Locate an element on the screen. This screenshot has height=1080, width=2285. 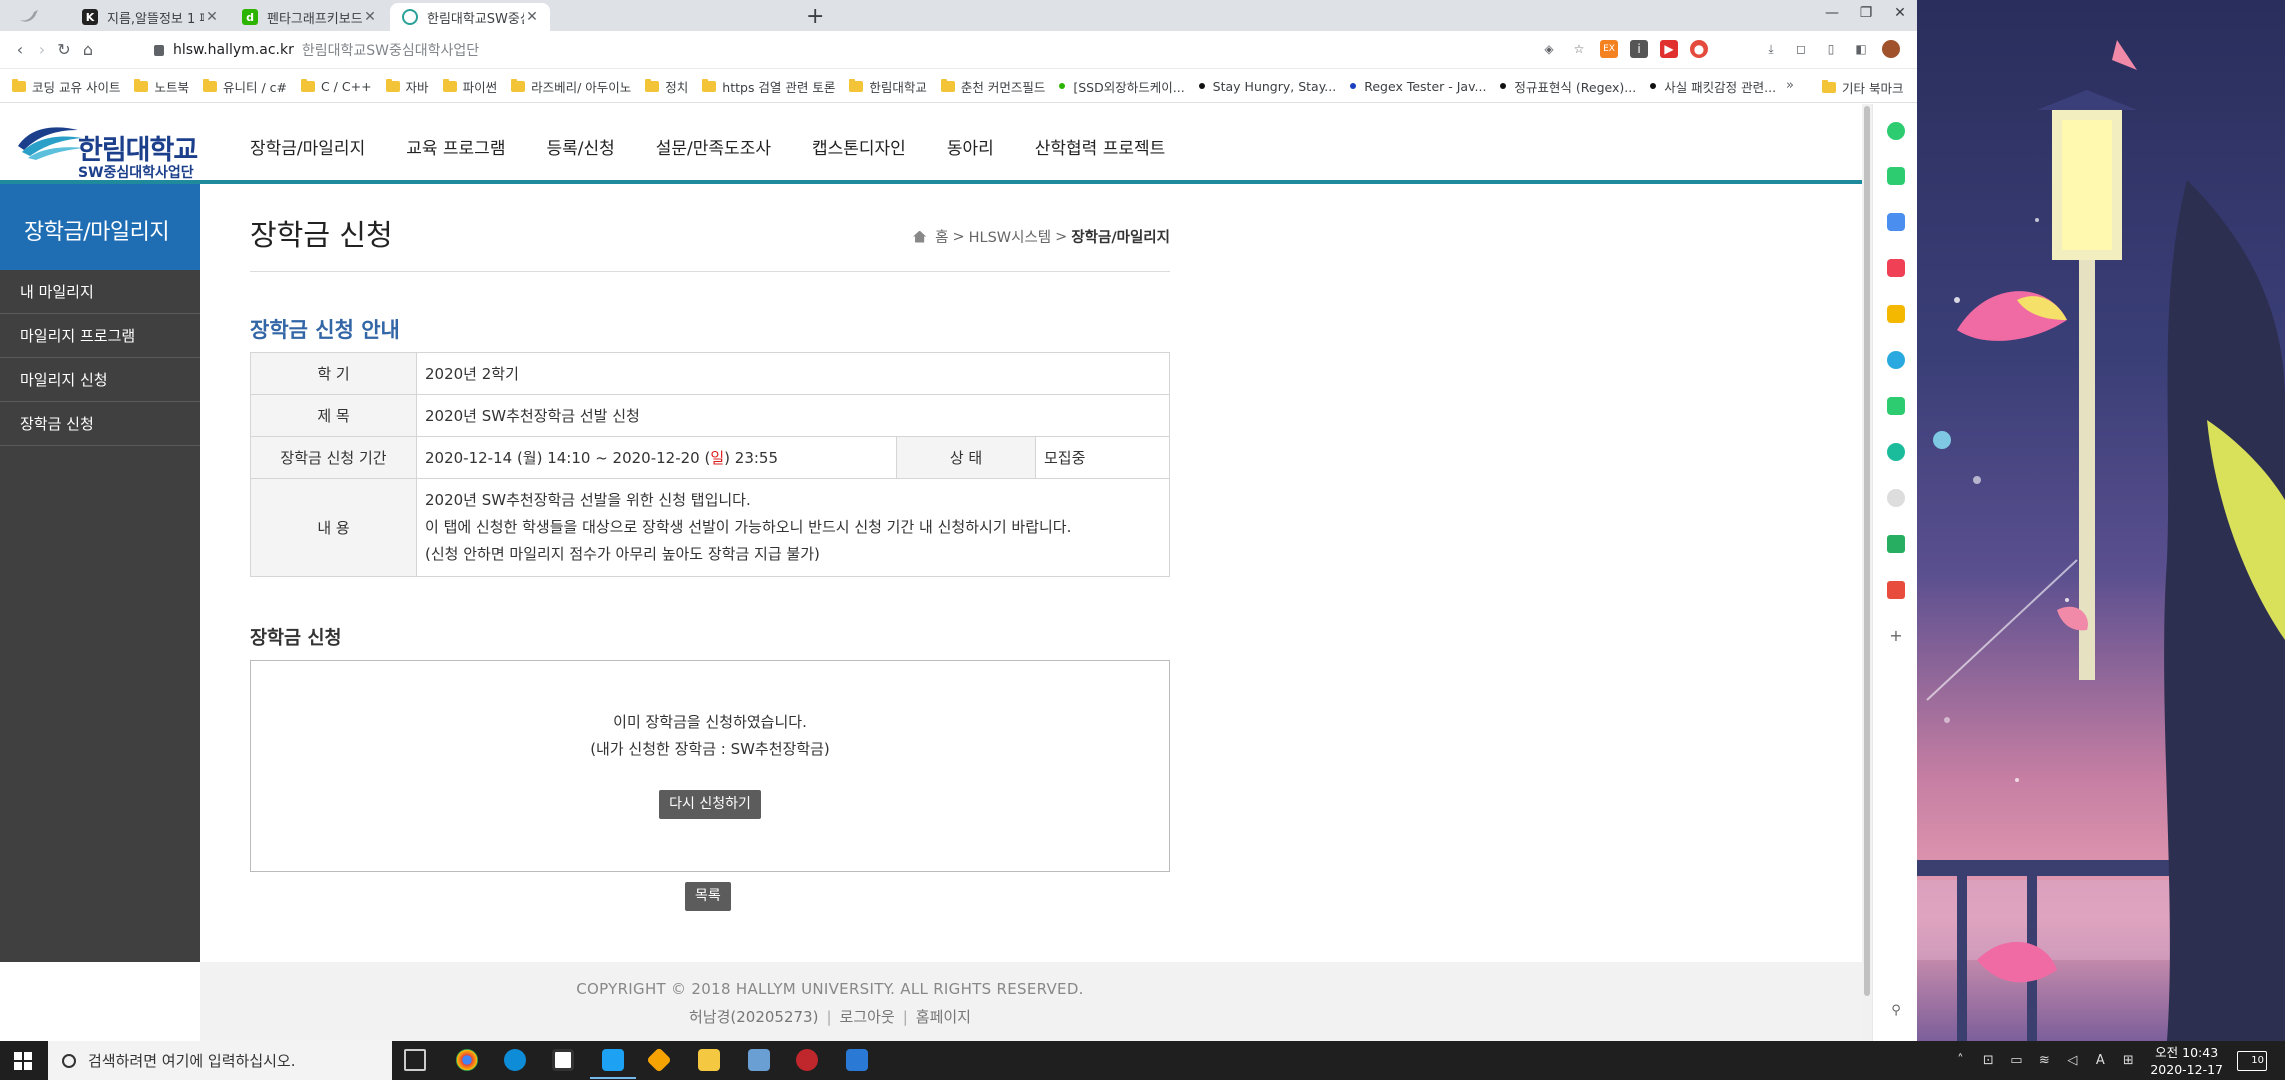
shield-icon: ◈ is located at coordinates (1549, 49).